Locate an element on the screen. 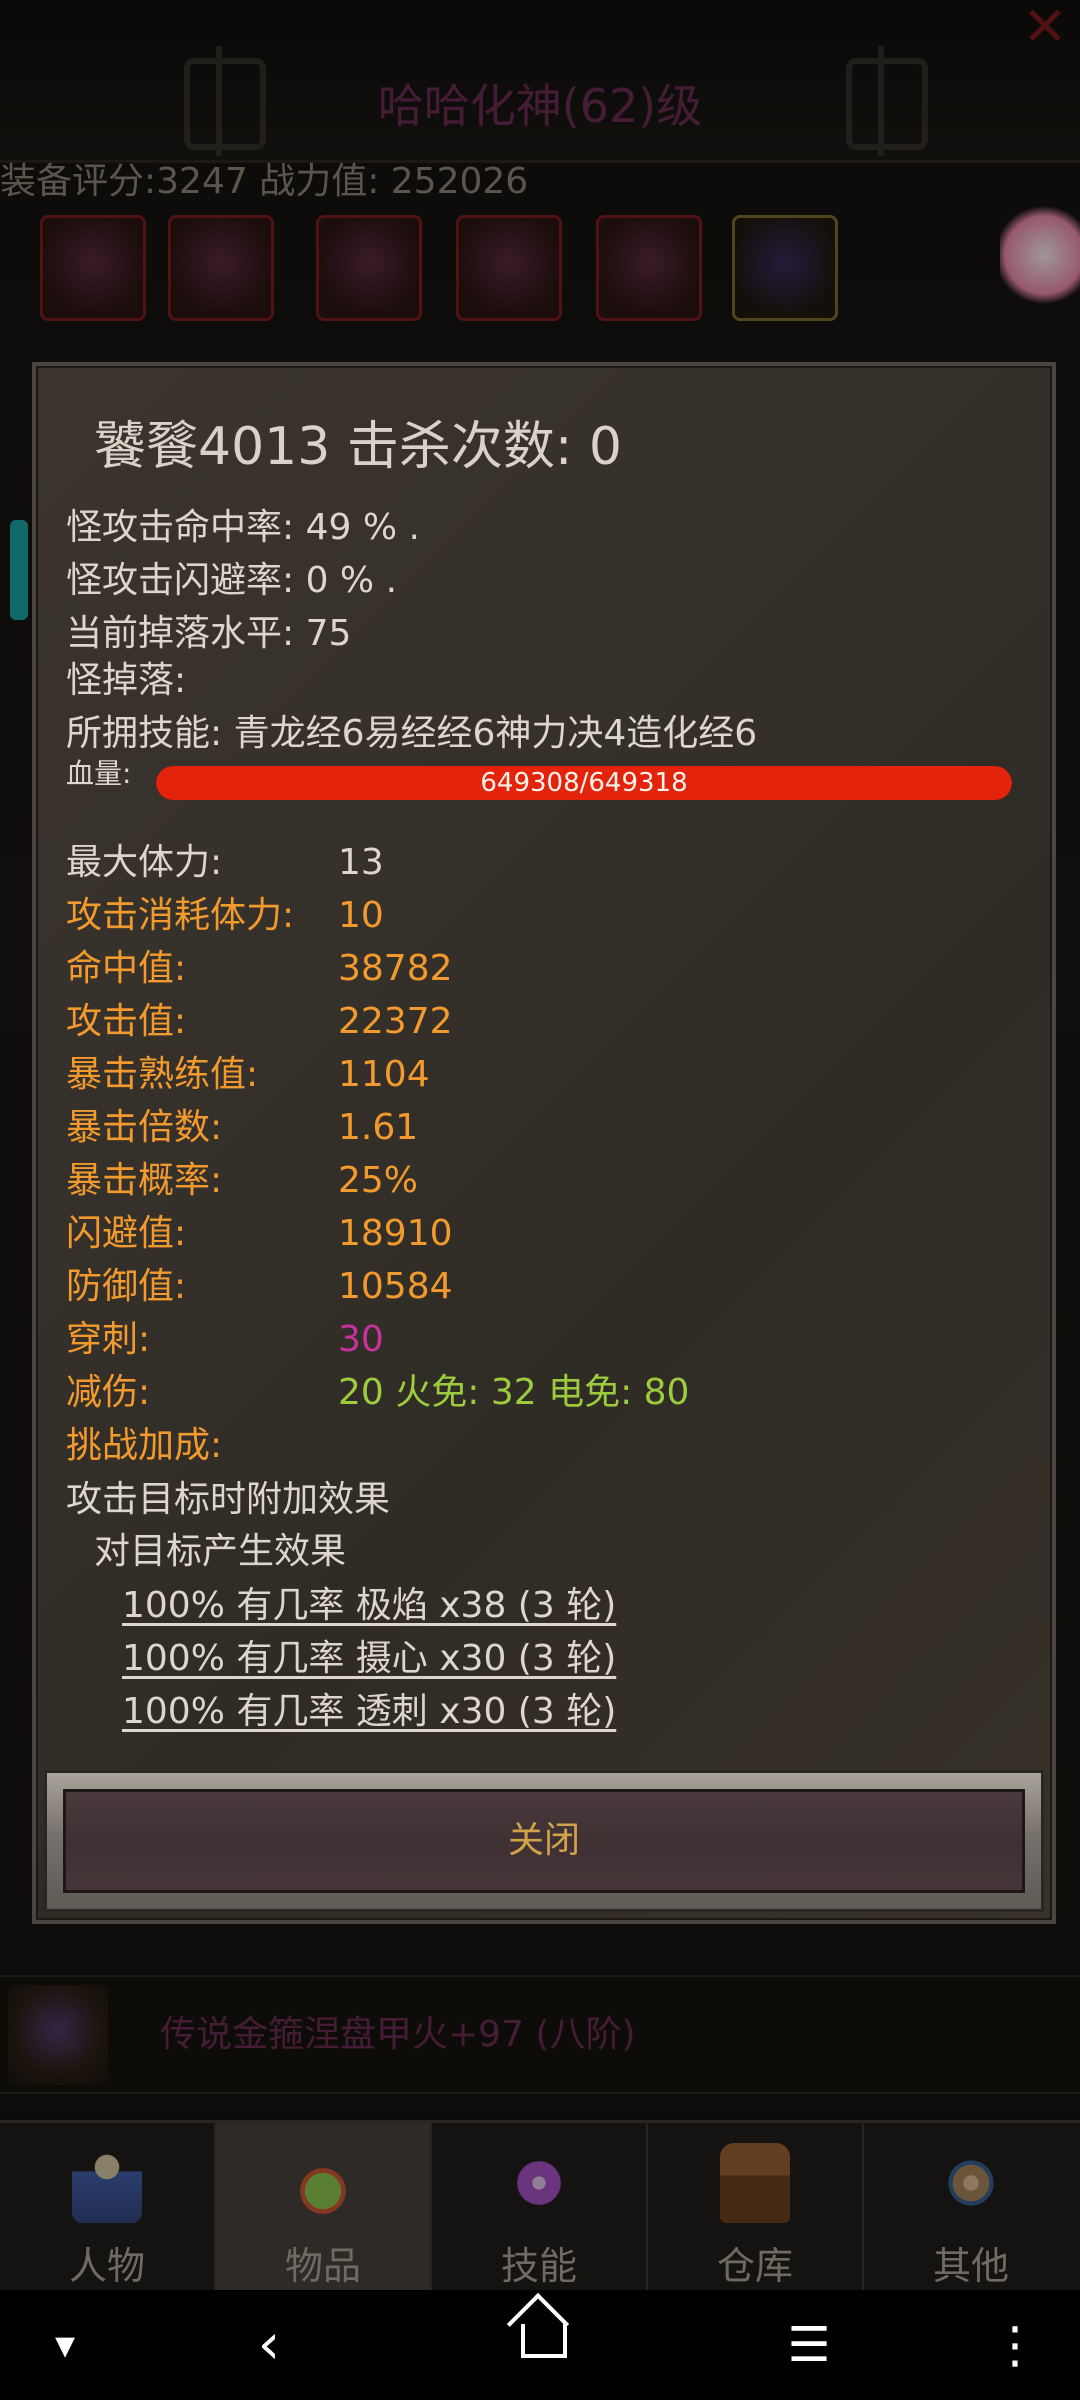  hp-bar: 649308/649318 is located at coordinates (584, 783).